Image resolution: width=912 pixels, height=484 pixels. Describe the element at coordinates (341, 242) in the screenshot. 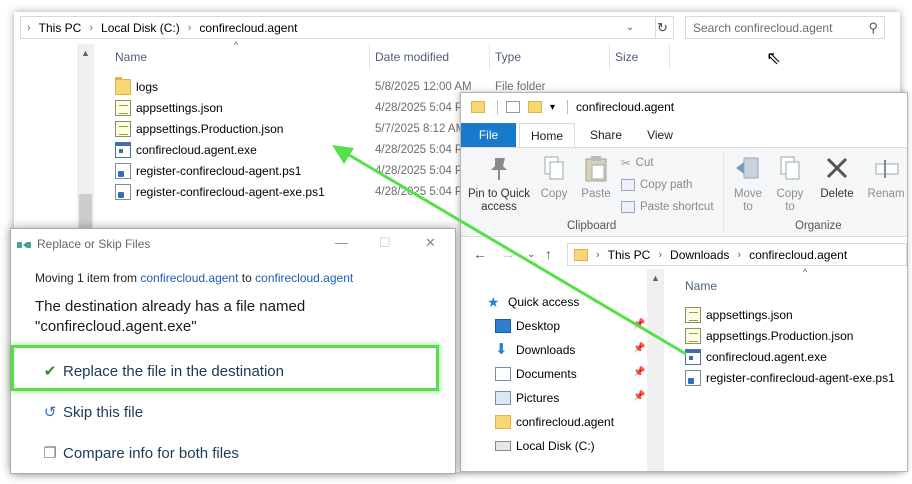

I see `minimize-icon: —` at that location.